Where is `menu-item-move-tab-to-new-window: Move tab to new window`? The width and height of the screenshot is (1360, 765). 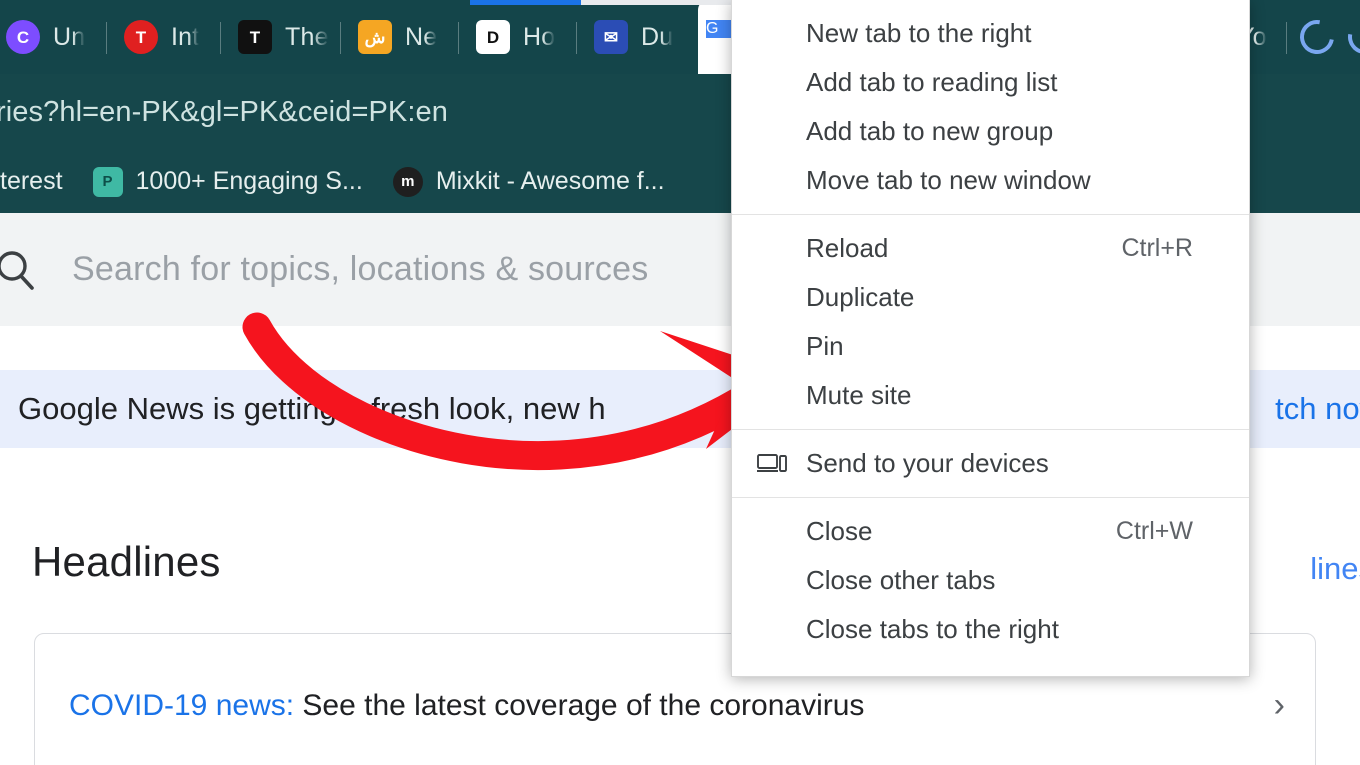
menu-item-move-tab-to-new-window: Move tab to new window is located at coordinates (990, 180).